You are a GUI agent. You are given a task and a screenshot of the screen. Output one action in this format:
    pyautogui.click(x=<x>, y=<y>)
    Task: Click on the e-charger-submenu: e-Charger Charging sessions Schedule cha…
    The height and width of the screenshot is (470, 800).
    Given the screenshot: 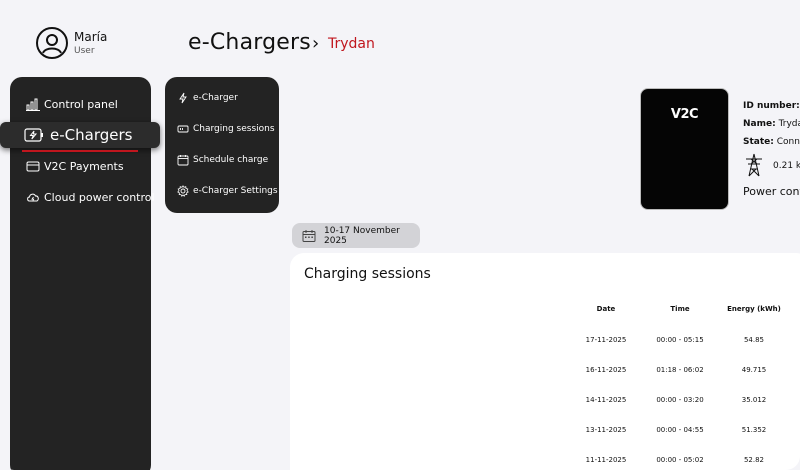 What is the action you would take?
    pyautogui.click(x=222, y=145)
    